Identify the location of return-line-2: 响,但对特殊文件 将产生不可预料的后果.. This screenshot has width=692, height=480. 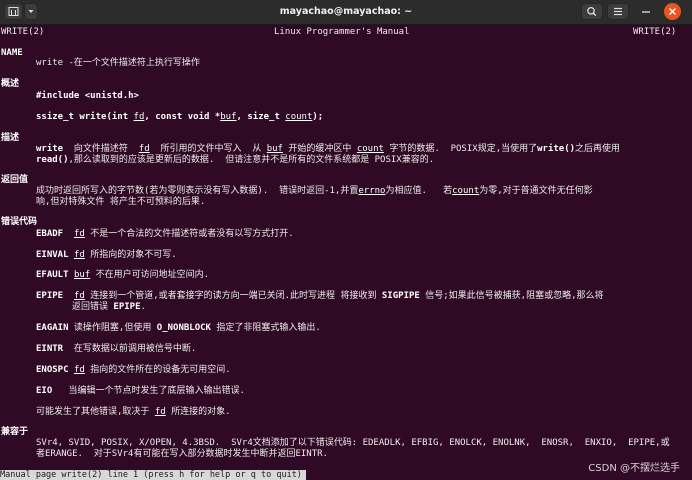
(121, 202).